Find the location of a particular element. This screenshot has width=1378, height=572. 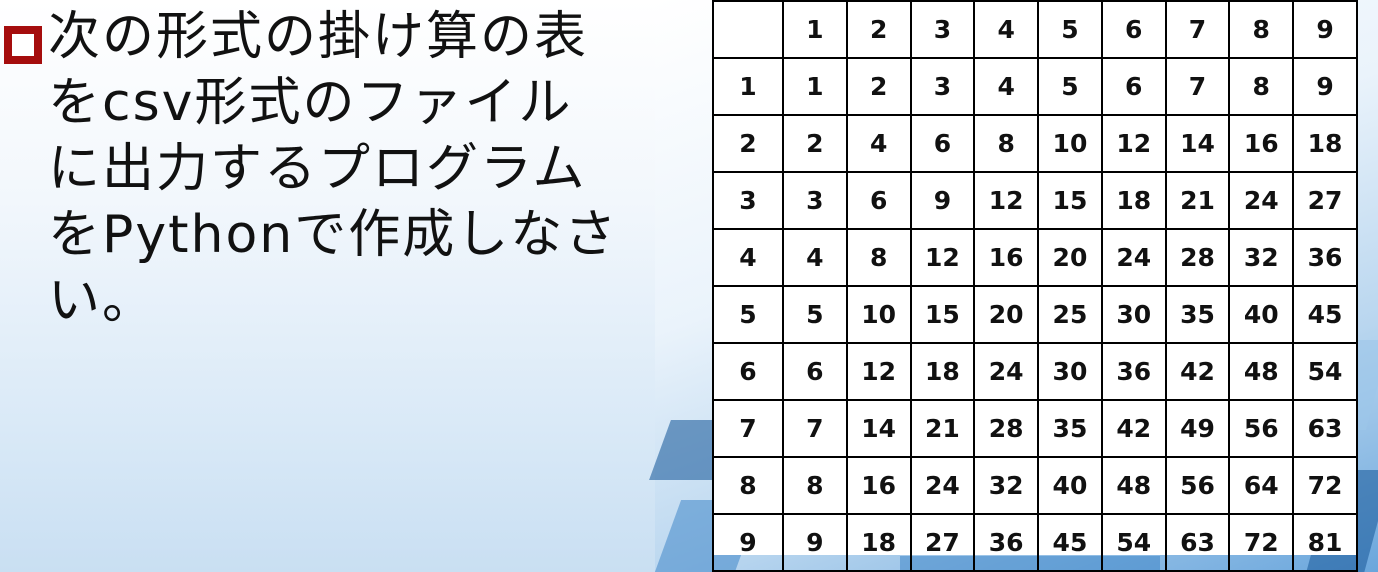

table-row: 1123456789 is located at coordinates (1035, 86).